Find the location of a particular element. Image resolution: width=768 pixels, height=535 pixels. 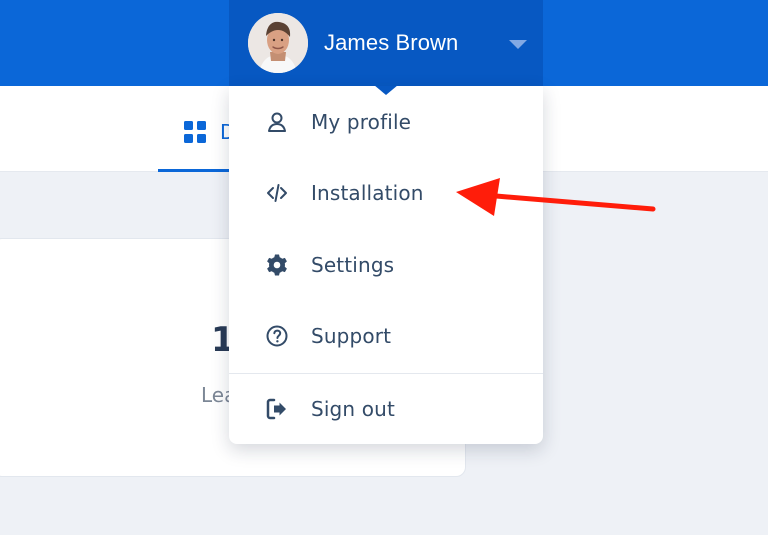

gear-icon is located at coordinates (277, 265).